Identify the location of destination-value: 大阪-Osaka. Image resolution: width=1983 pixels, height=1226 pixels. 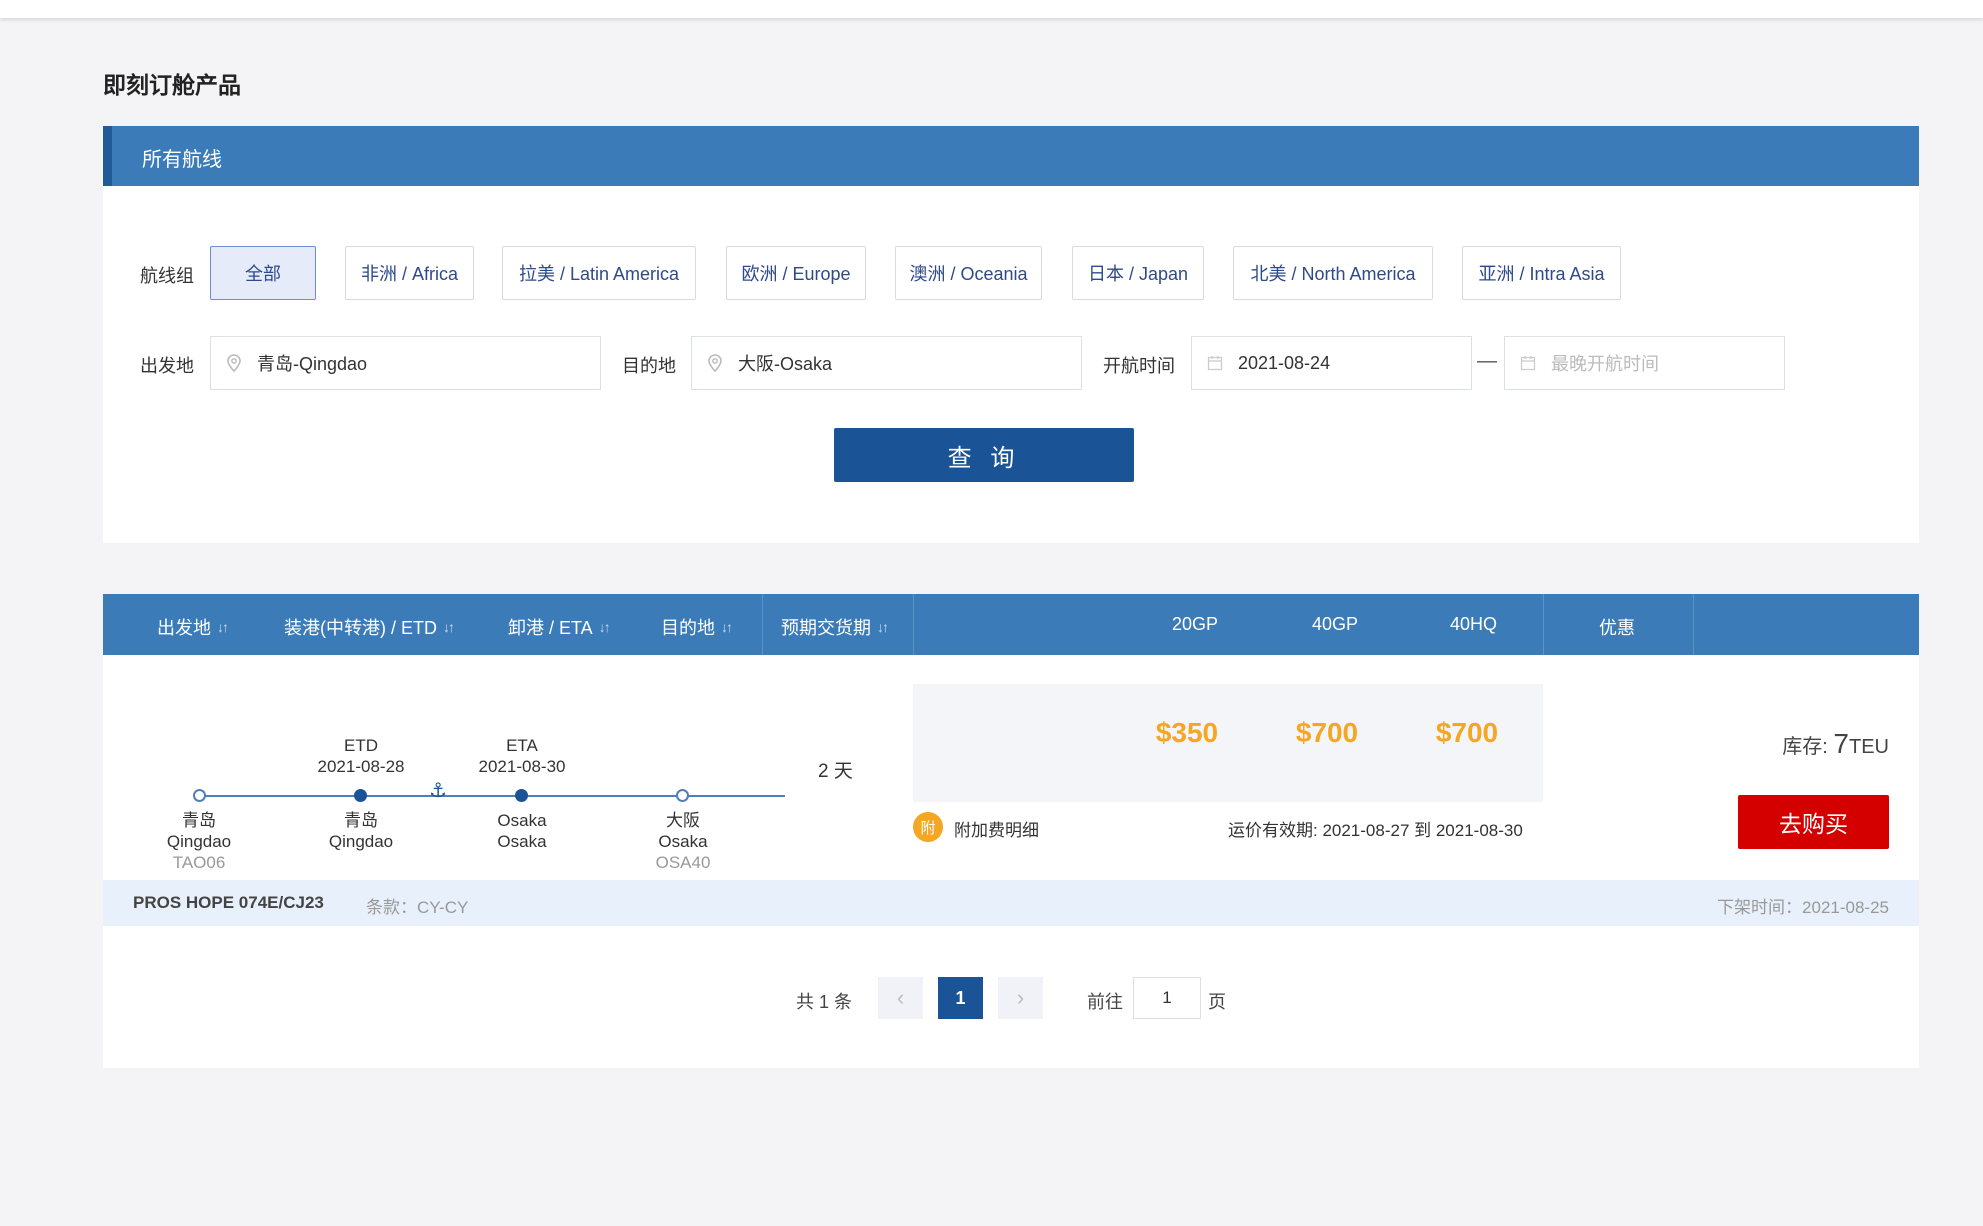
(785, 364).